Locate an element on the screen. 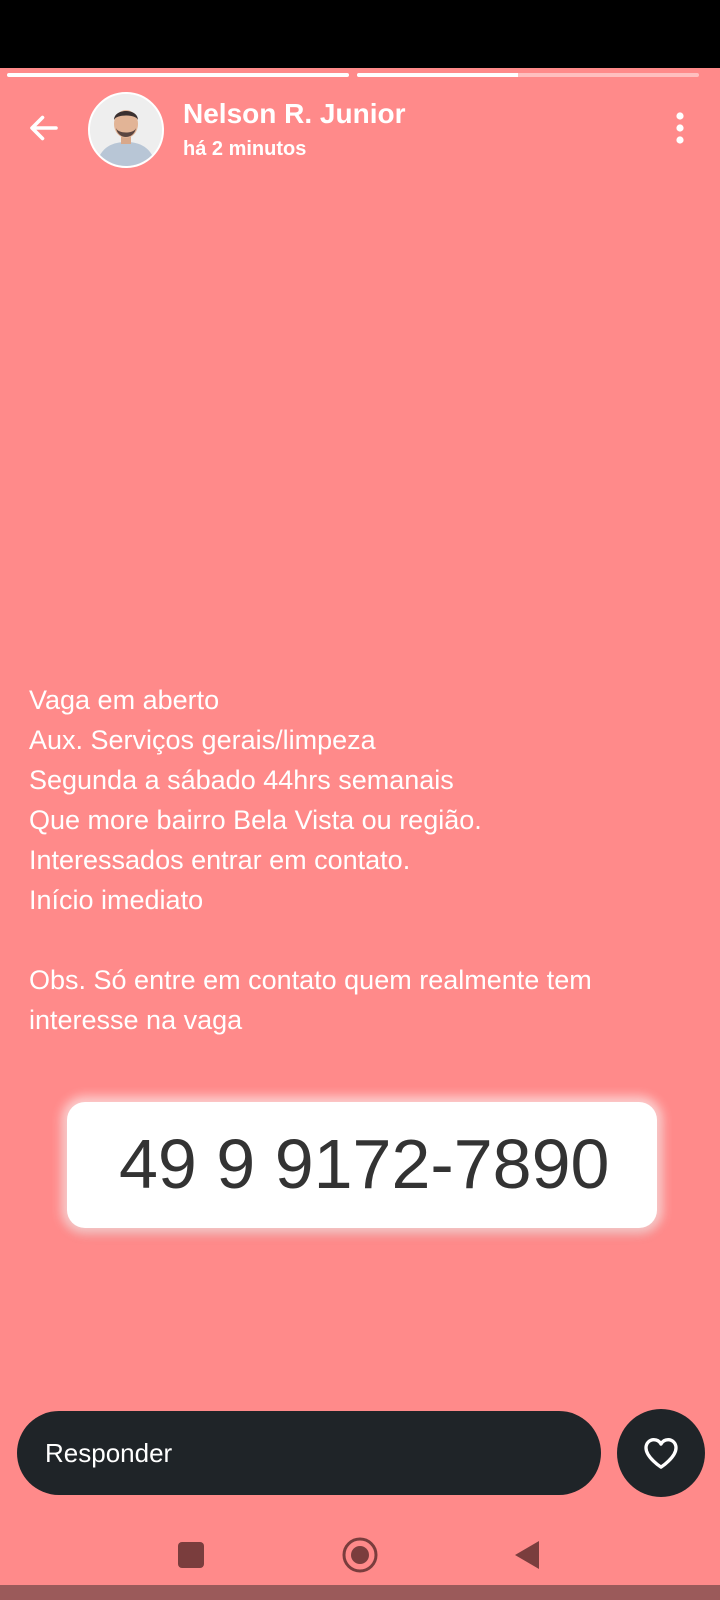 This screenshot has height=1600, width=720. message-line: interesse na vaga is located at coordinates (136, 1020).